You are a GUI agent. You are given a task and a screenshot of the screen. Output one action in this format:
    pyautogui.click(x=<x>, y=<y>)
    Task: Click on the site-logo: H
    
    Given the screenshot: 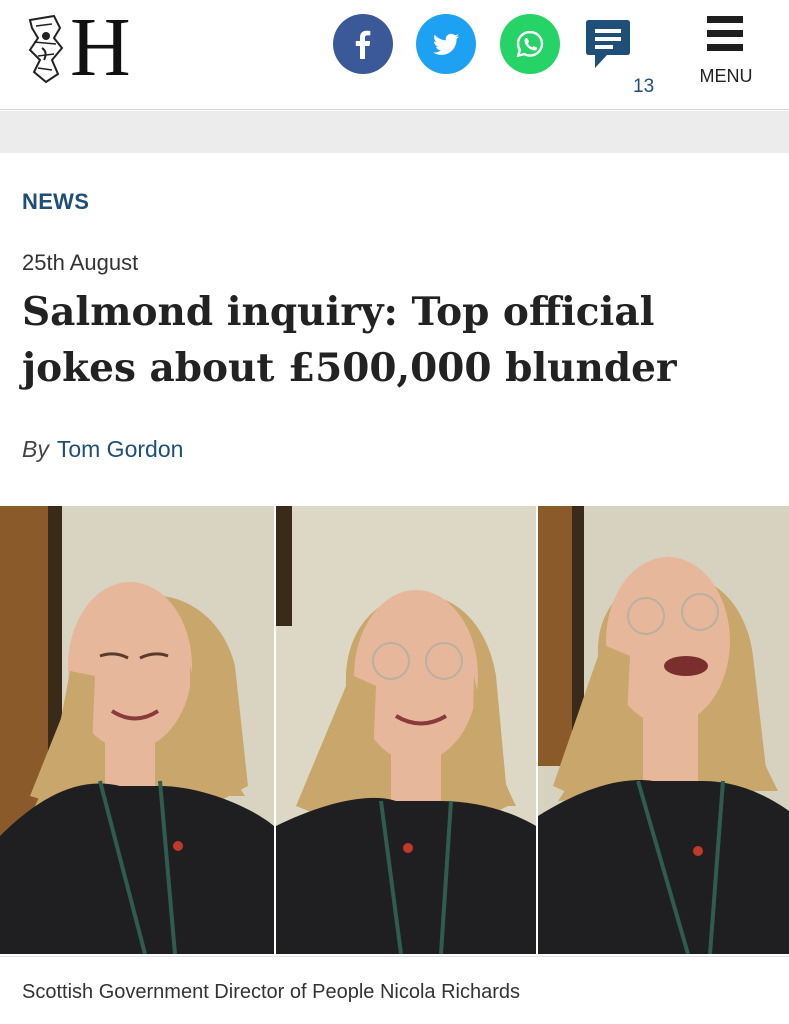 What is the action you would take?
    pyautogui.click(x=77, y=47)
    